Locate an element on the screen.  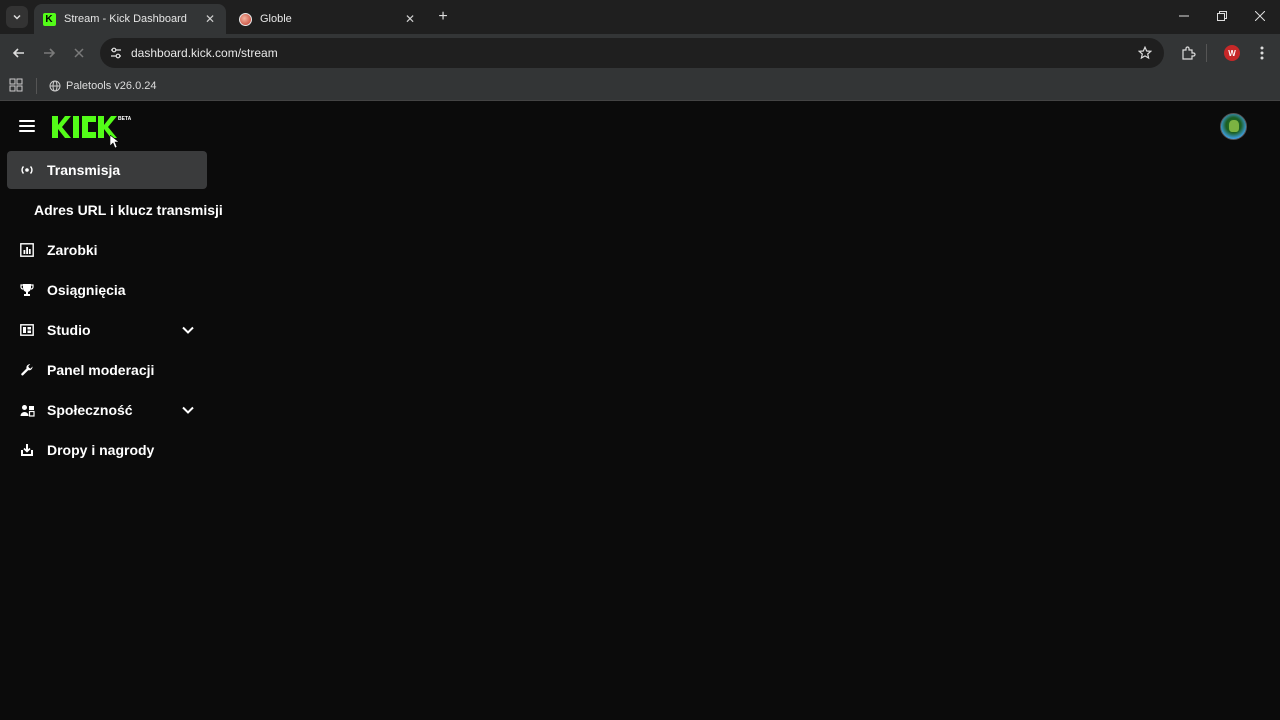
browser-toolbar: dashboard.kick.com/stream W is located at coordinates (640, 53).